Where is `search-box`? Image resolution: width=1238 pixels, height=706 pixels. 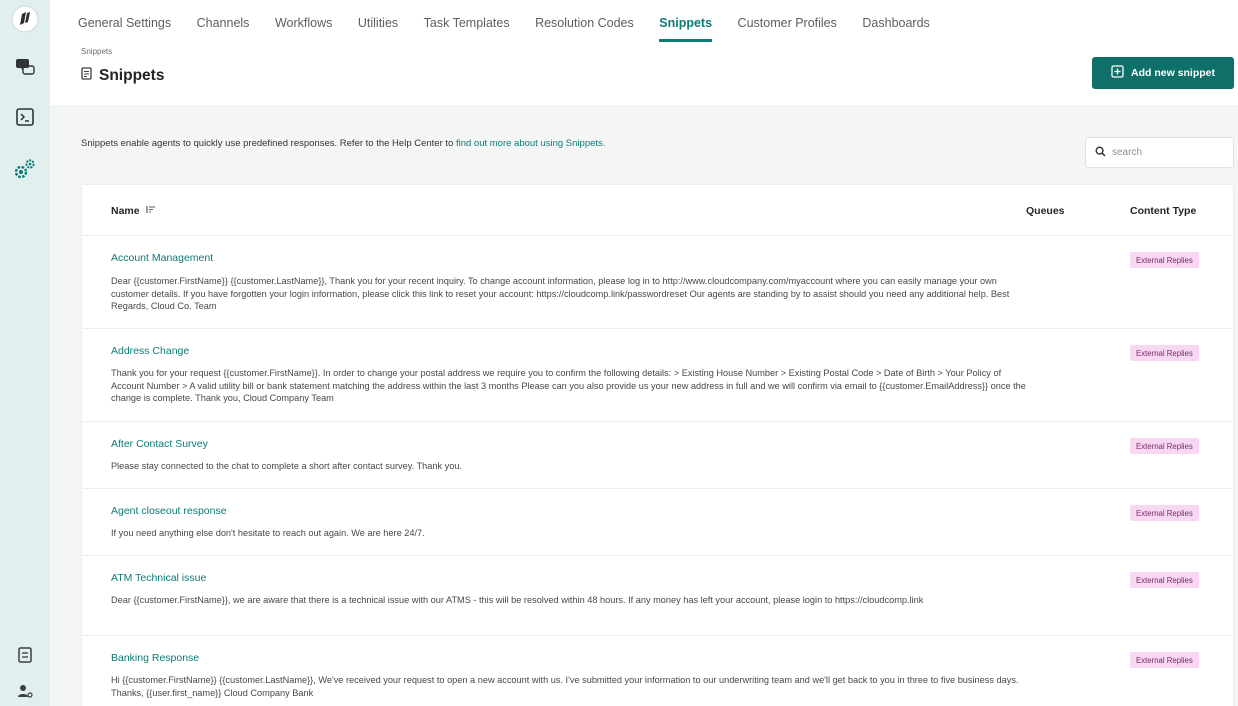 search-box is located at coordinates (1159, 152).